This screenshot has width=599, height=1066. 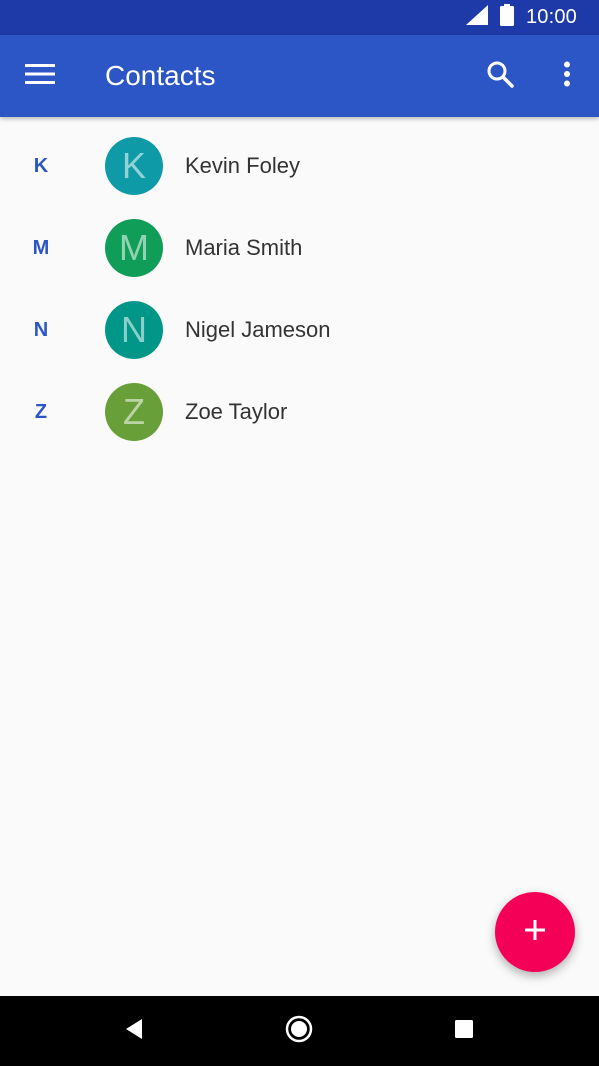 I want to click on menu-icon, so click(x=40, y=76).